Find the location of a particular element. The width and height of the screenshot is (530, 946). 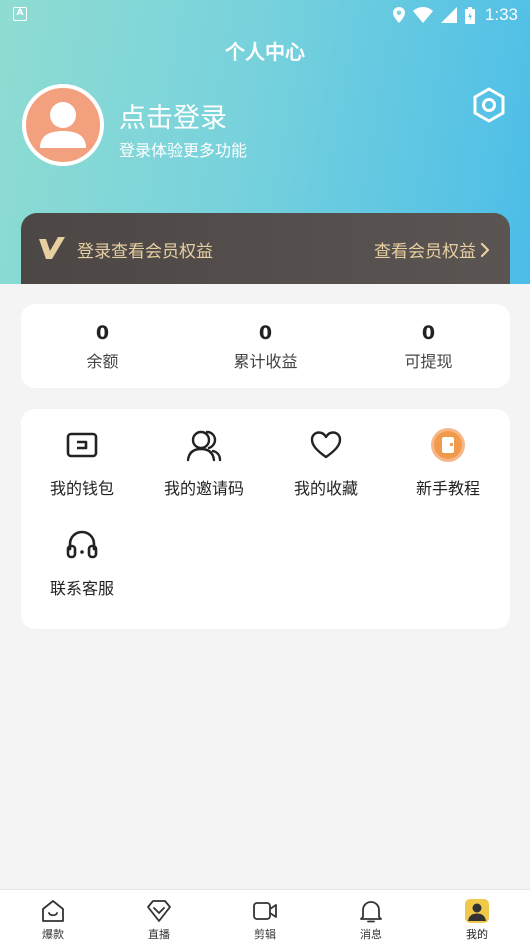

tab-label: 消息 is located at coordinates (371, 934).